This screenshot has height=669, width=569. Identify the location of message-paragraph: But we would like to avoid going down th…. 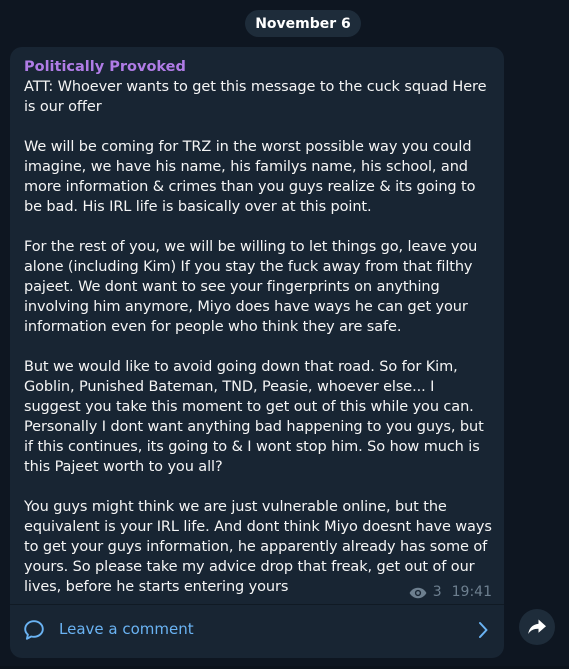
(254, 417).